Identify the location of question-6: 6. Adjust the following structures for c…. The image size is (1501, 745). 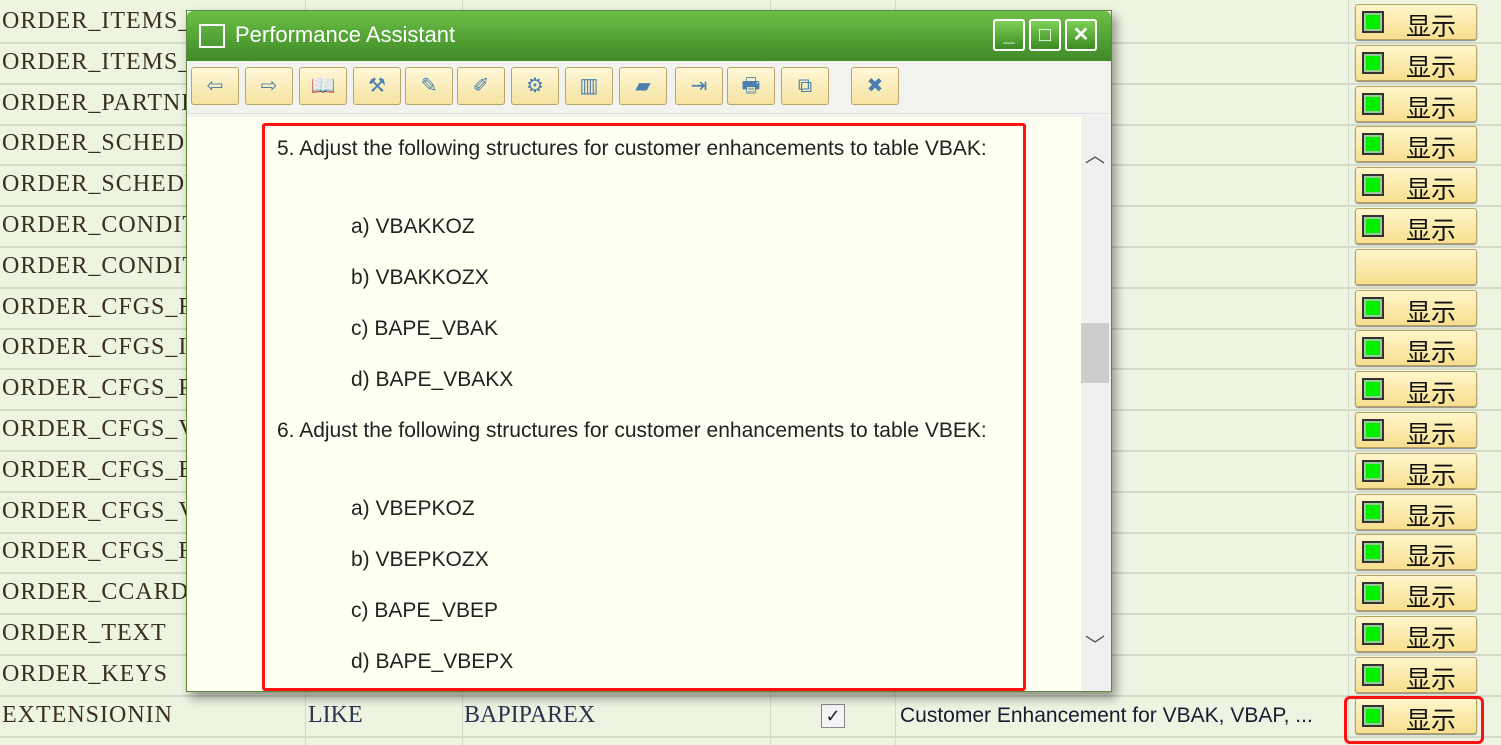
(632, 430).